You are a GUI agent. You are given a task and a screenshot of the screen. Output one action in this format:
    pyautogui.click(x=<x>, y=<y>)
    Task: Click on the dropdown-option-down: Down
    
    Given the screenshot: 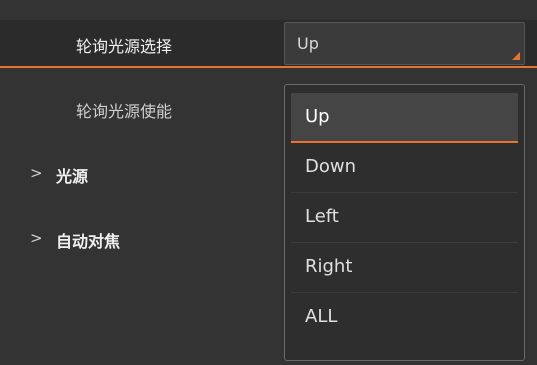 What is the action you would take?
    pyautogui.click(x=404, y=168)
    